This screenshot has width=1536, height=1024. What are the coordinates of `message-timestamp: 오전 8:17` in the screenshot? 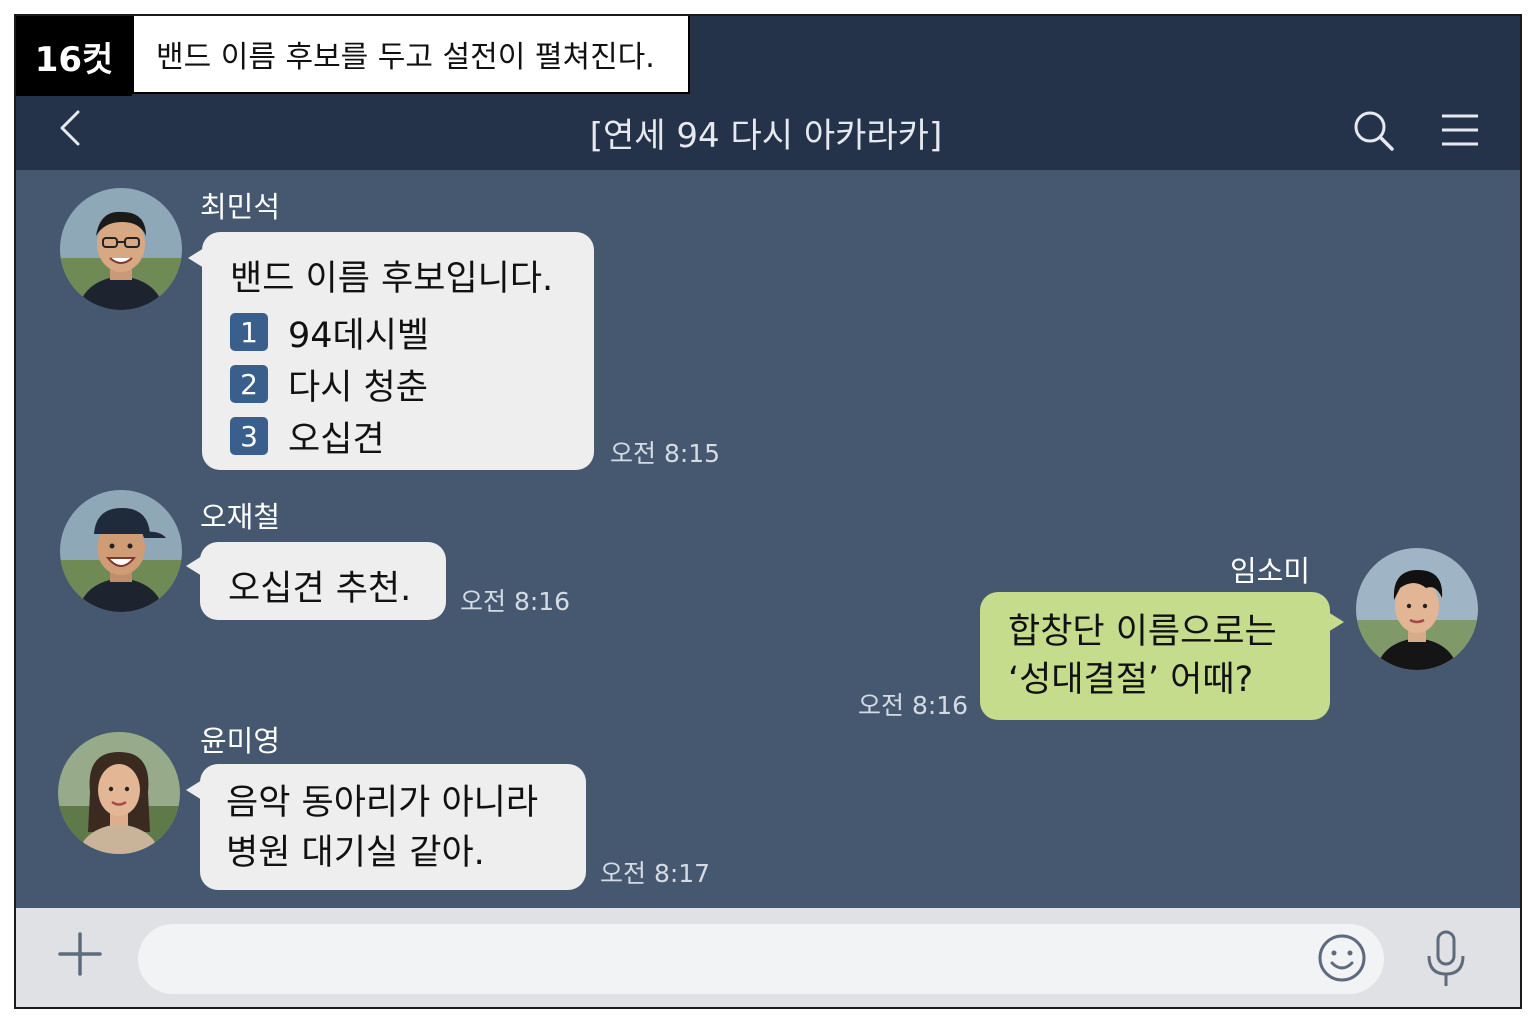 It's located at (655, 873).